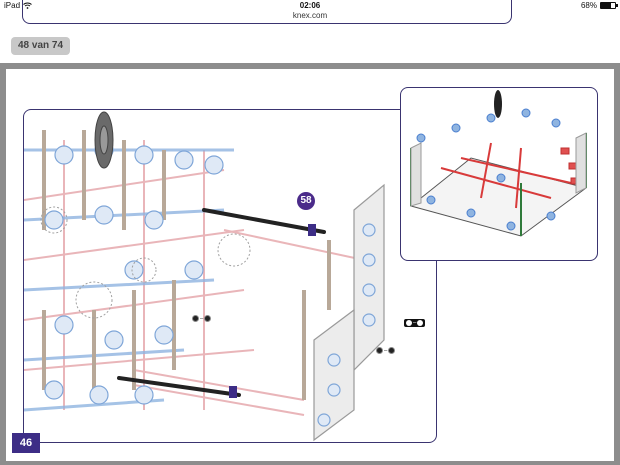 The height and width of the screenshot is (465, 620). I want to click on part-count-inset: –, so click(415, 323).